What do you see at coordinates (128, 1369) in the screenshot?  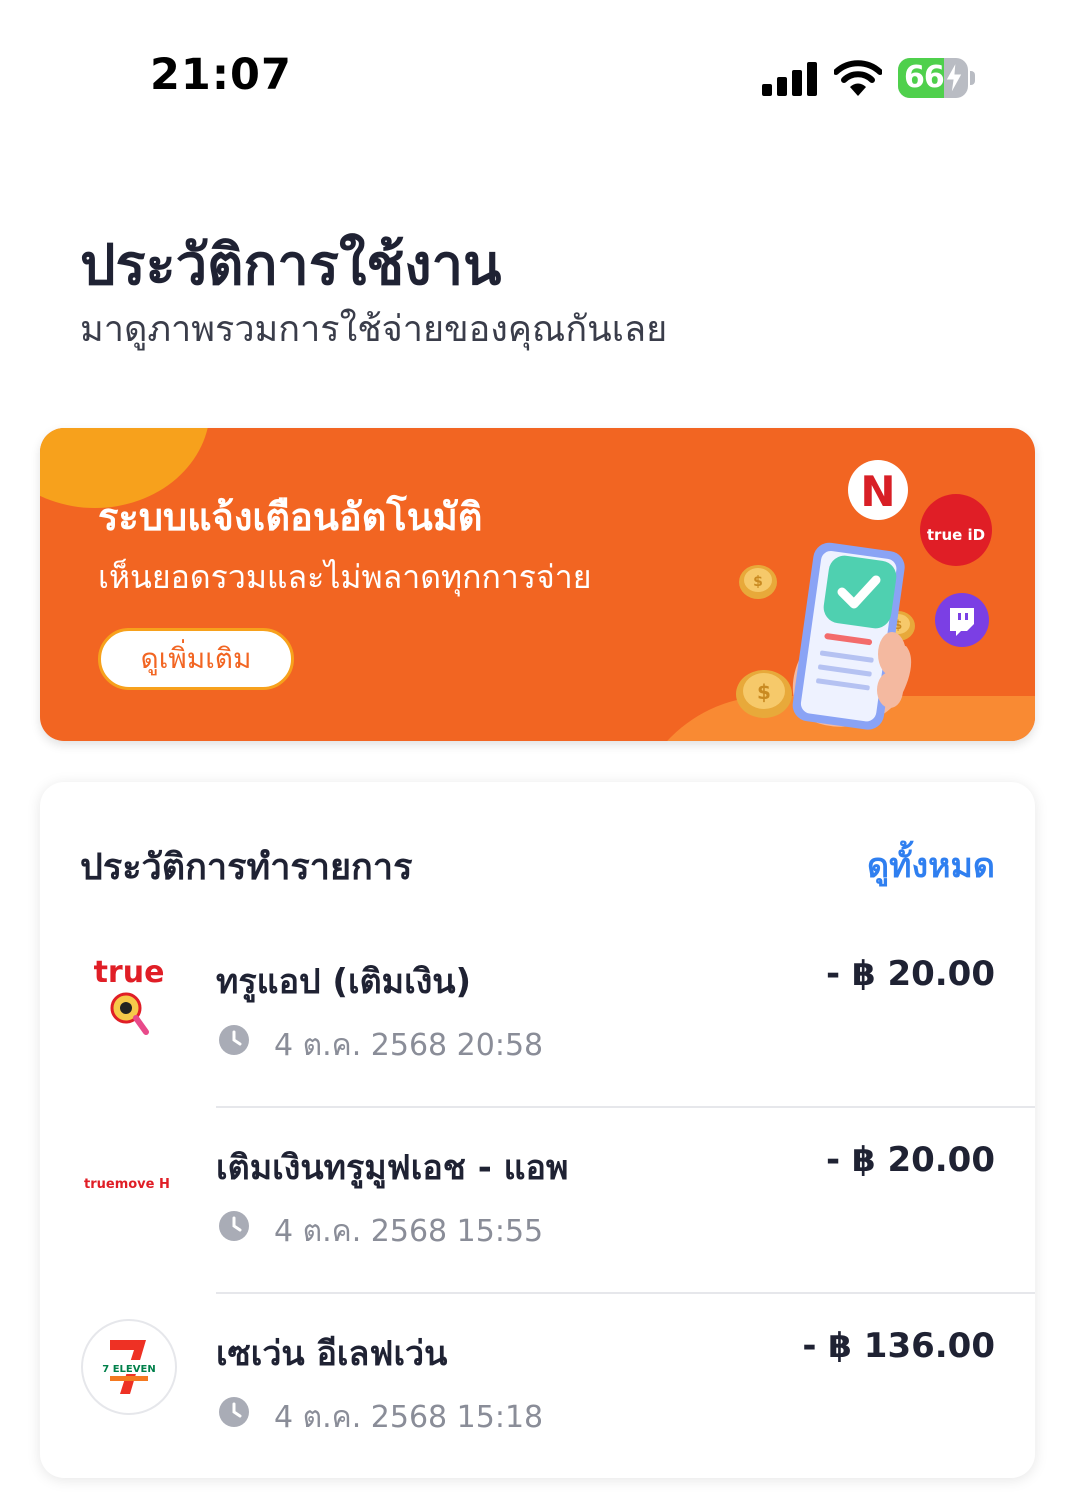 I see `seven-eleven-logo-text: 7 ELEVEN` at bounding box center [128, 1369].